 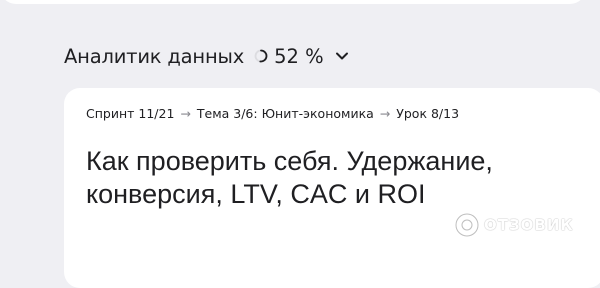 What do you see at coordinates (261, 56) in the screenshot?
I see `progress-ring-icon` at bounding box center [261, 56].